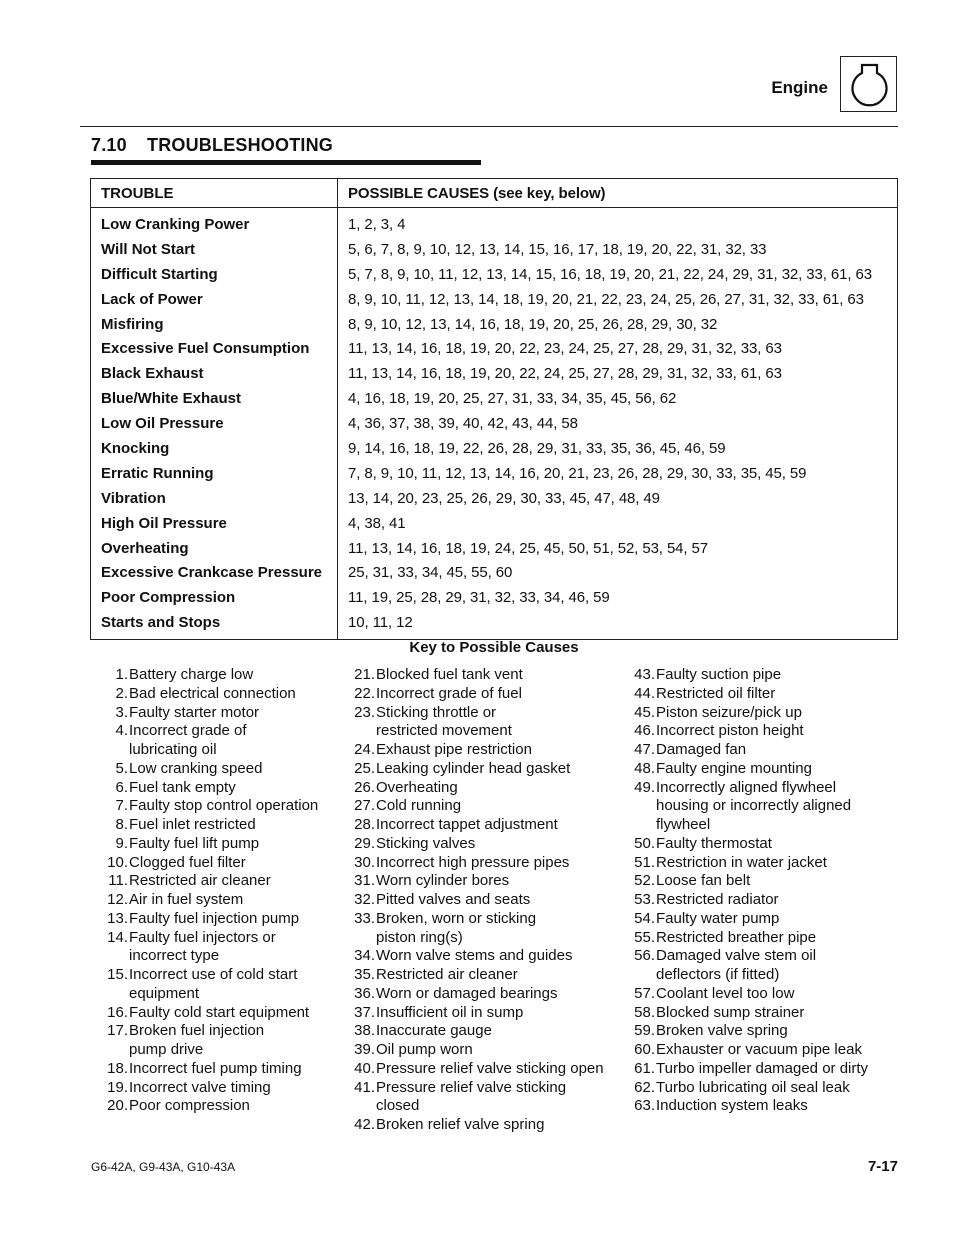  I want to click on key-text-line: Faulty fuel injection pump, so click(214, 918).